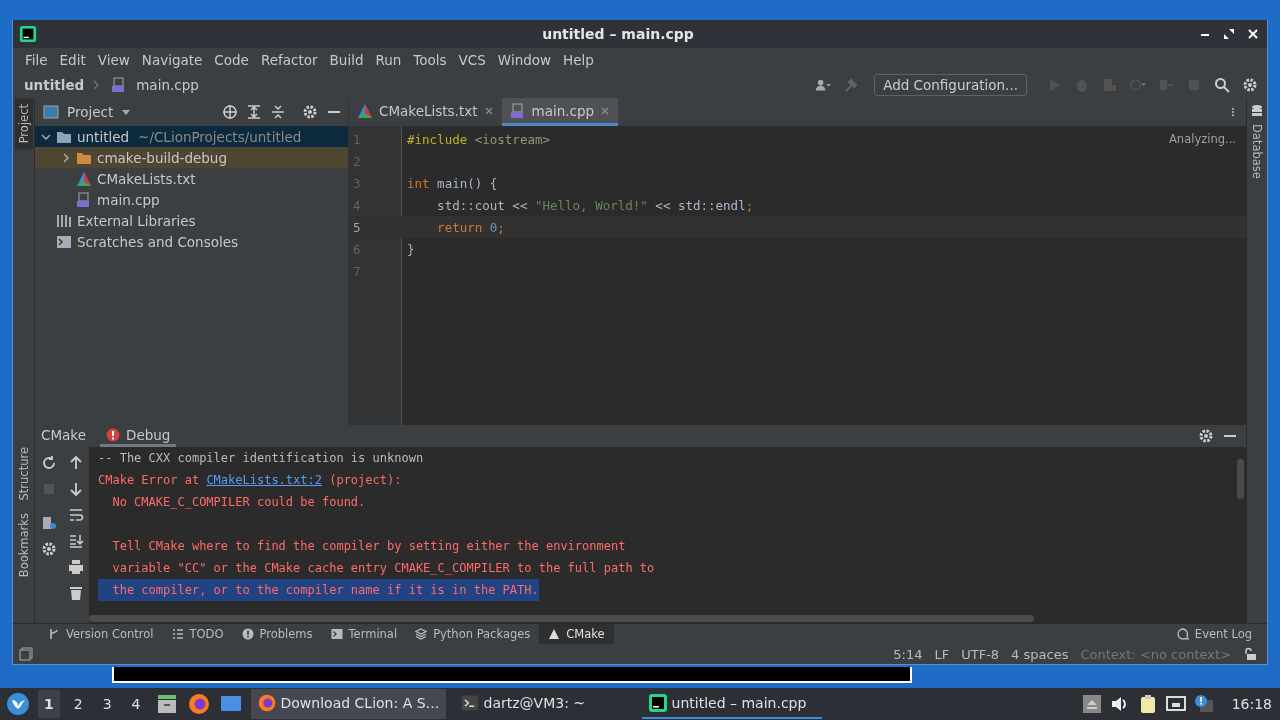  What do you see at coordinates (1175, 704) in the screenshot?
I see `network-icon` at bounding box center [1175, 704].